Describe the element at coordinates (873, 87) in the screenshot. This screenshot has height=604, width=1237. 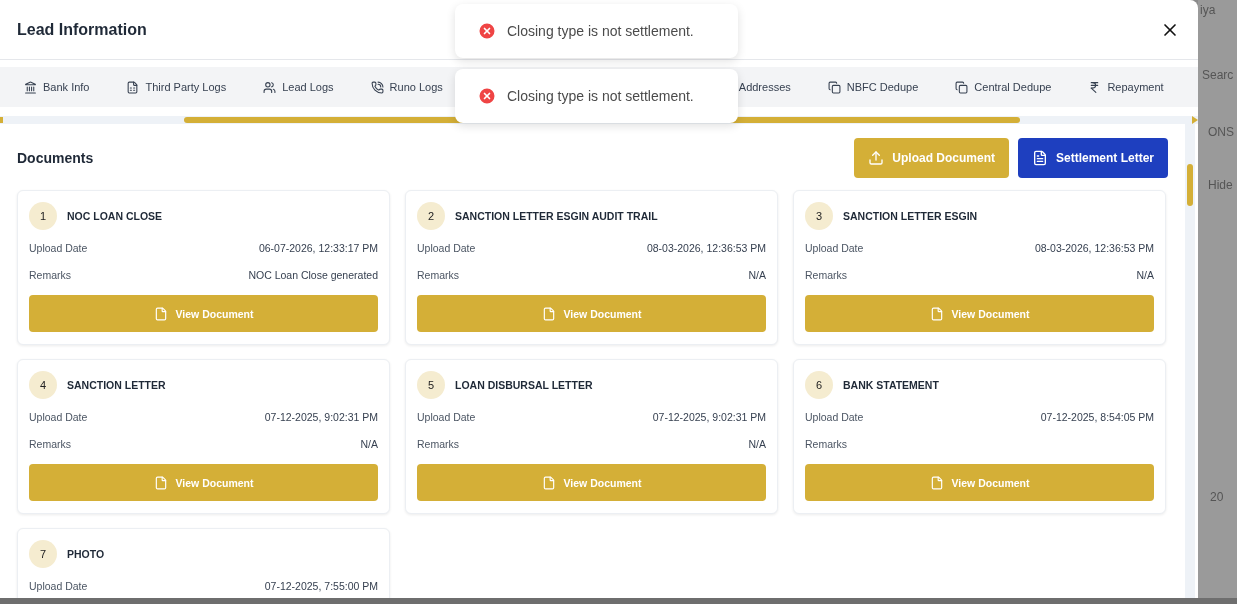
I see `tab: NBFC Dedupe` at that location.